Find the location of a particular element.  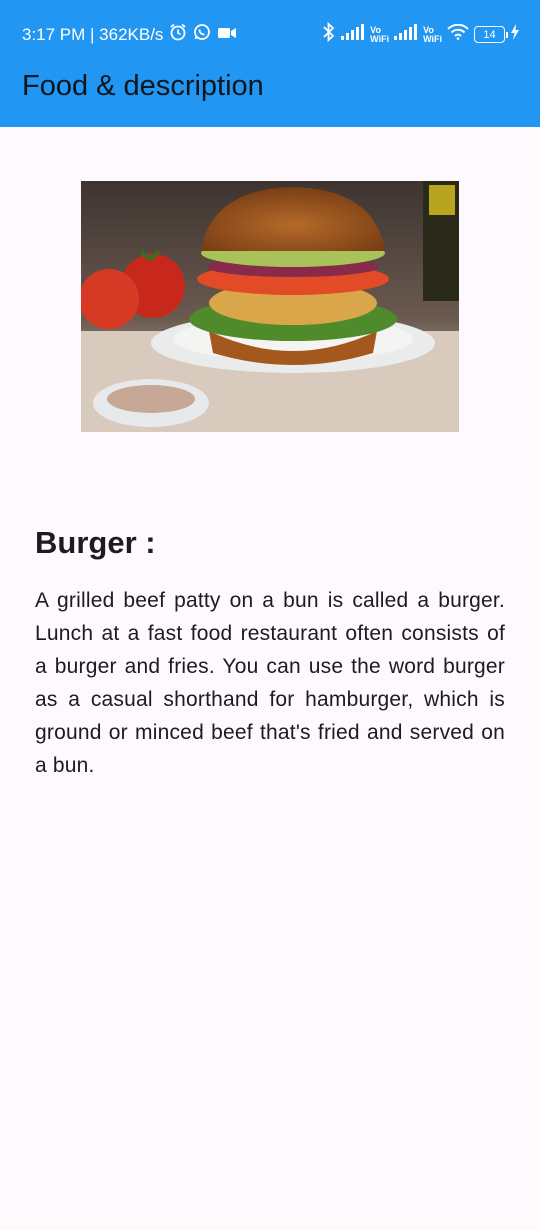

food-name: Burger : is located at coordinates (95, 542).